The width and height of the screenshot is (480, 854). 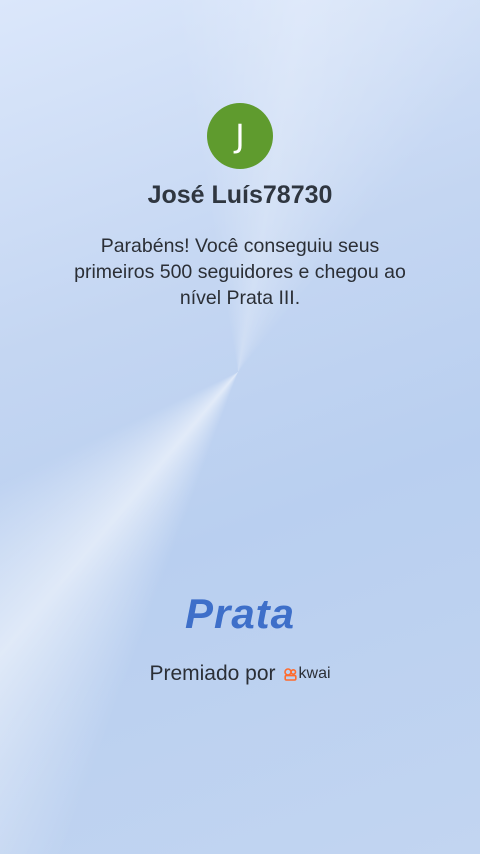 I want to click on awarded-by-row: Premiado por kwai, so click(x=240, y=674).